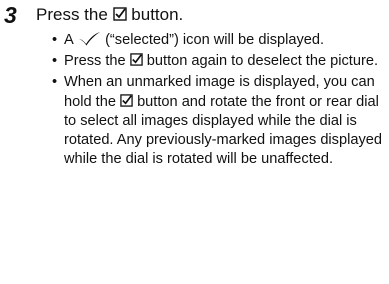 This screenshot has width=389, height=284. Describe the element at coordinates (89, 38) in the screenshot. I see `check-mark-icon` at that location.